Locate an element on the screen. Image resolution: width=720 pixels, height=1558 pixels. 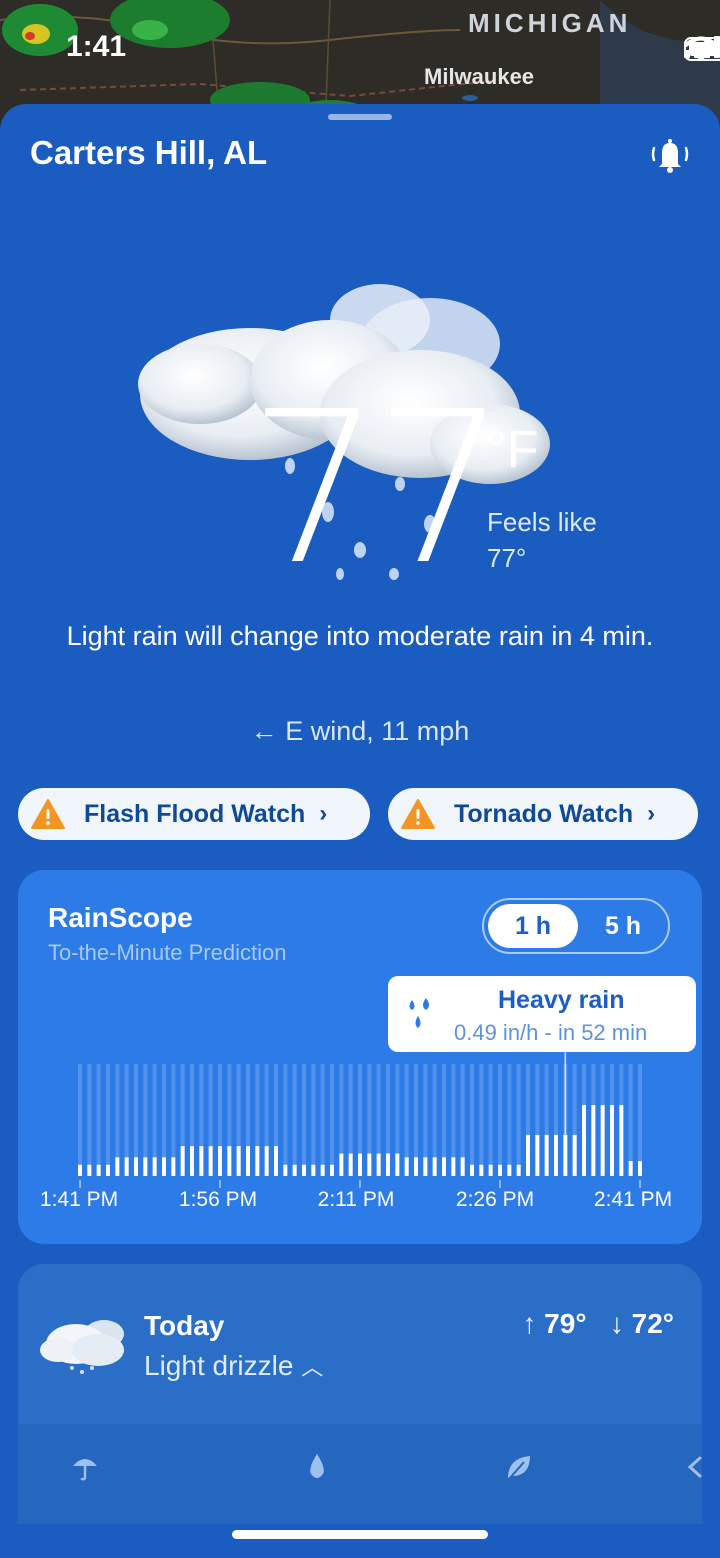
raindrops-icon is located at coordinates (419, 1013).